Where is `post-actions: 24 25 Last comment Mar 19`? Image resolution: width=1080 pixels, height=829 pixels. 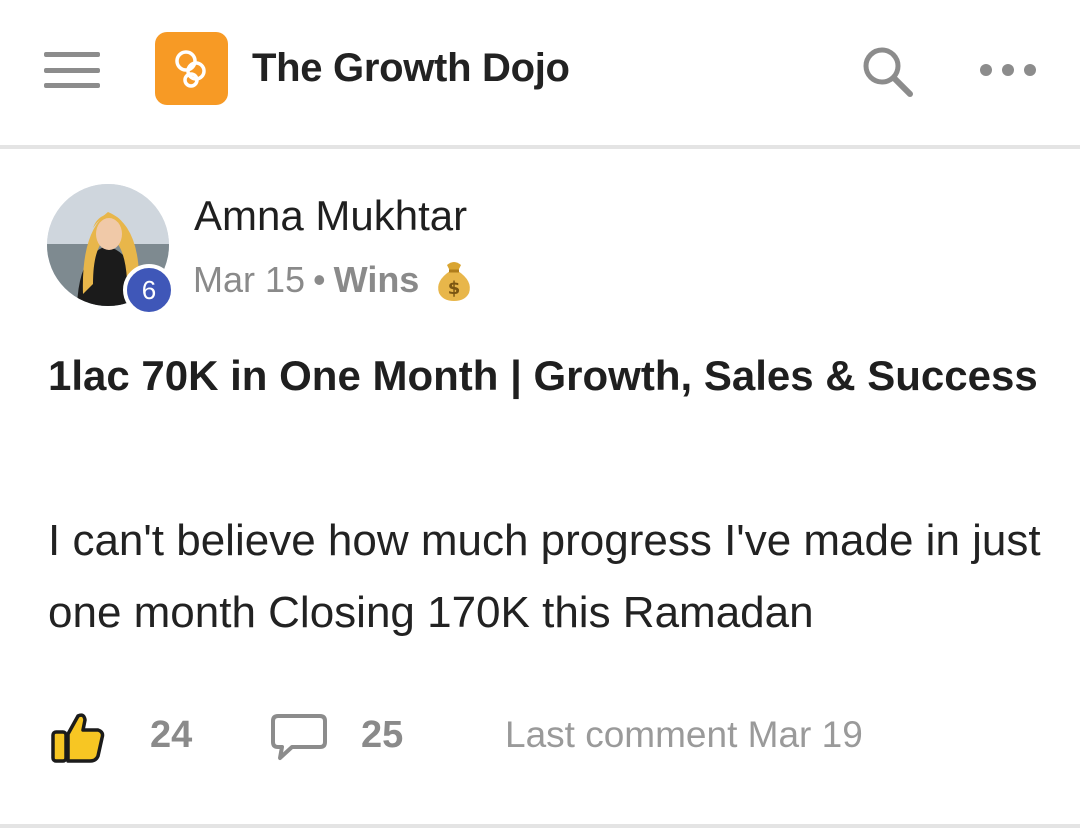
post-actions: 24 25 Last comment Mar 19 is located at coordinates (540, 736).